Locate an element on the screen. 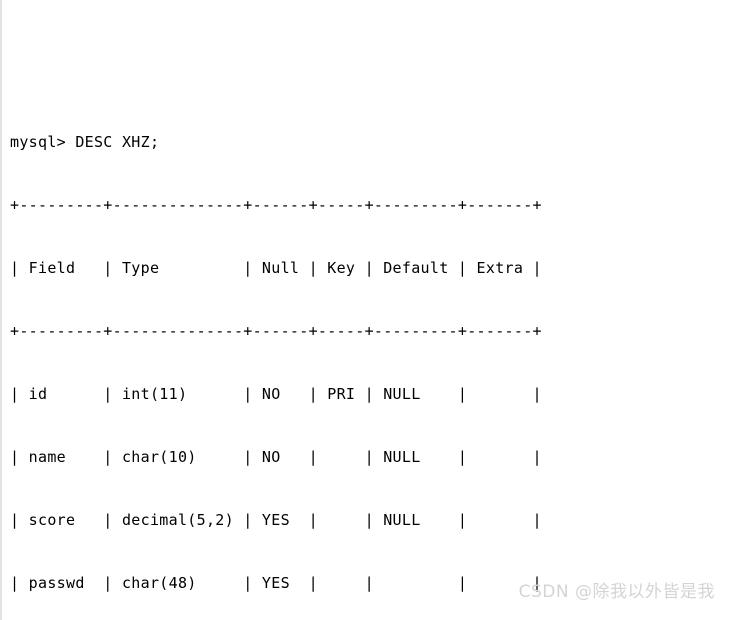  csdn-watermark: CSDN @除我以外皆是我 is located at coordinates (616, 592).